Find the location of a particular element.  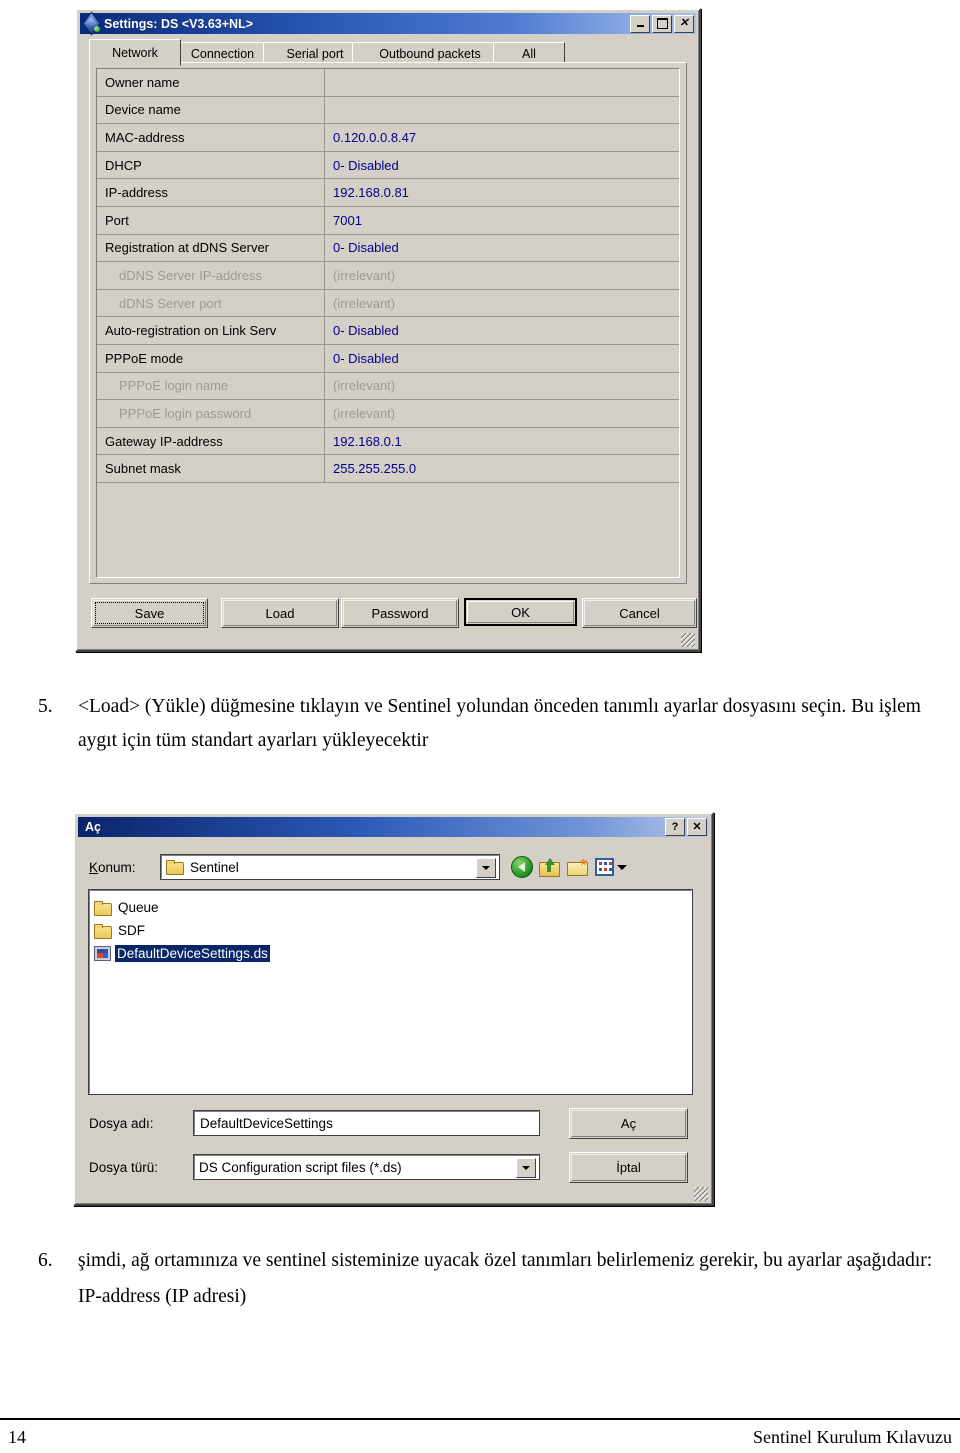

settings-row: Owner name is located at coordinates (388, 83).